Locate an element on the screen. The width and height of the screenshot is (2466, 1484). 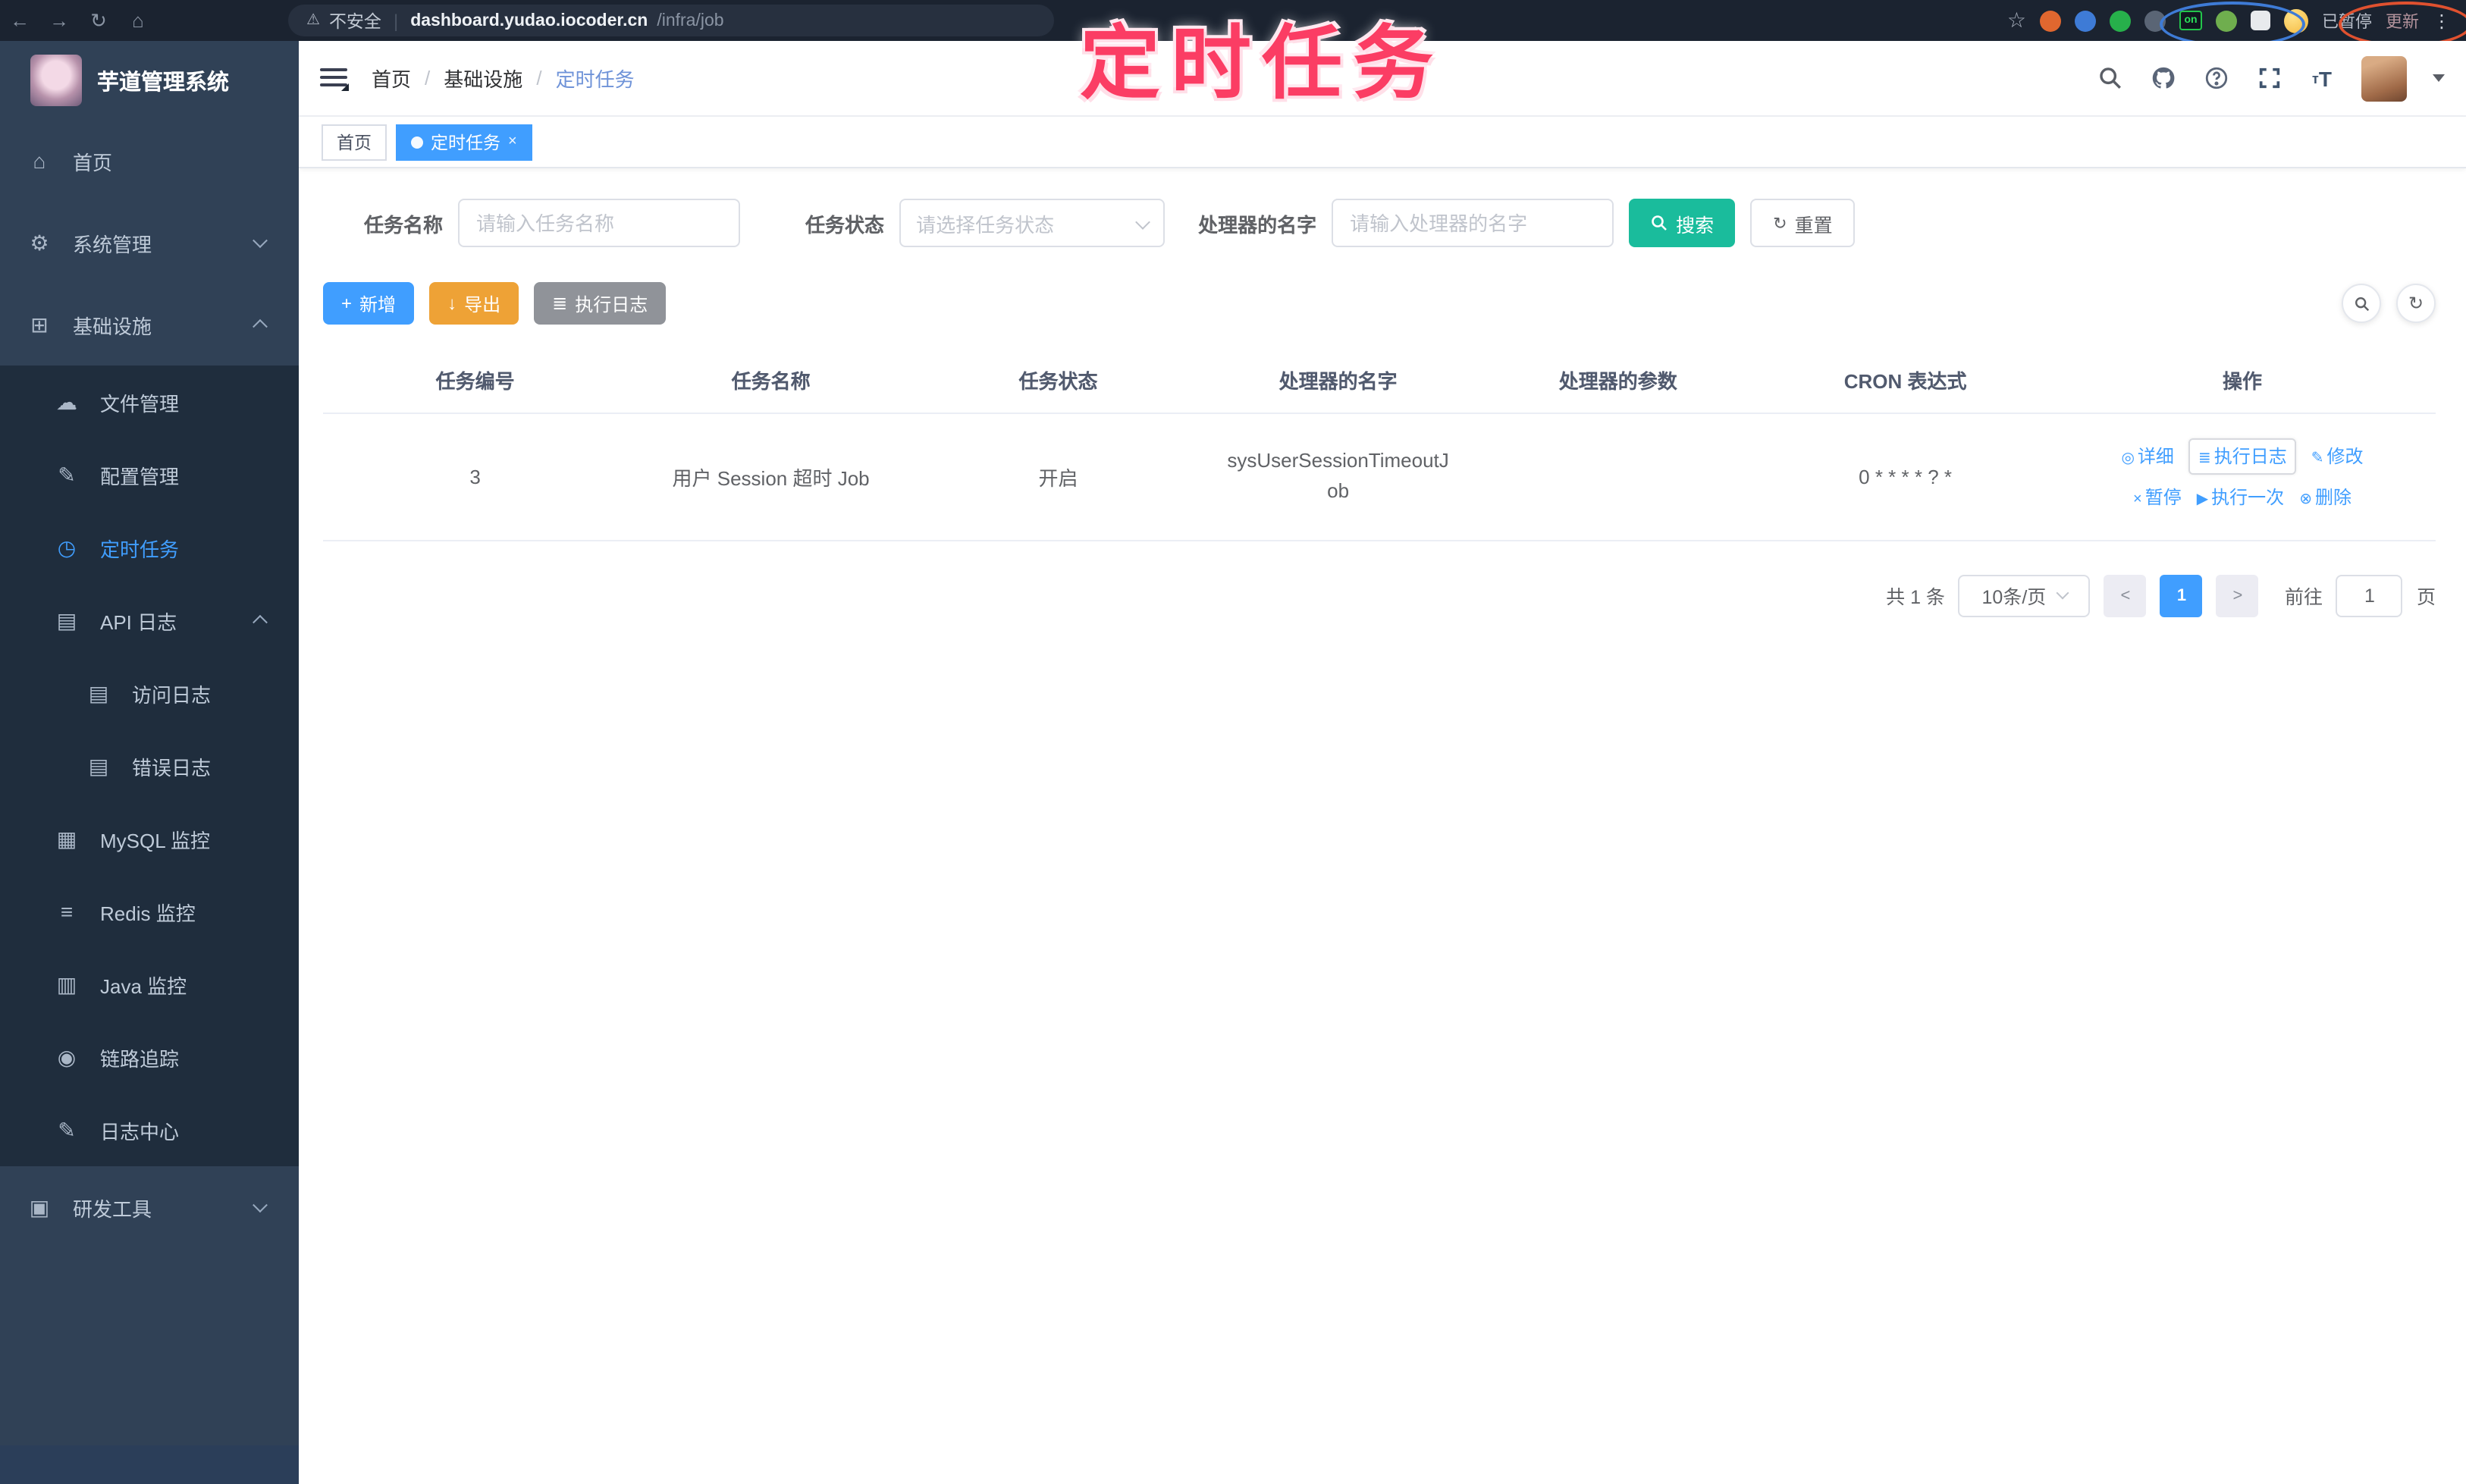
job-name-input is located at coordinates (599, 223).